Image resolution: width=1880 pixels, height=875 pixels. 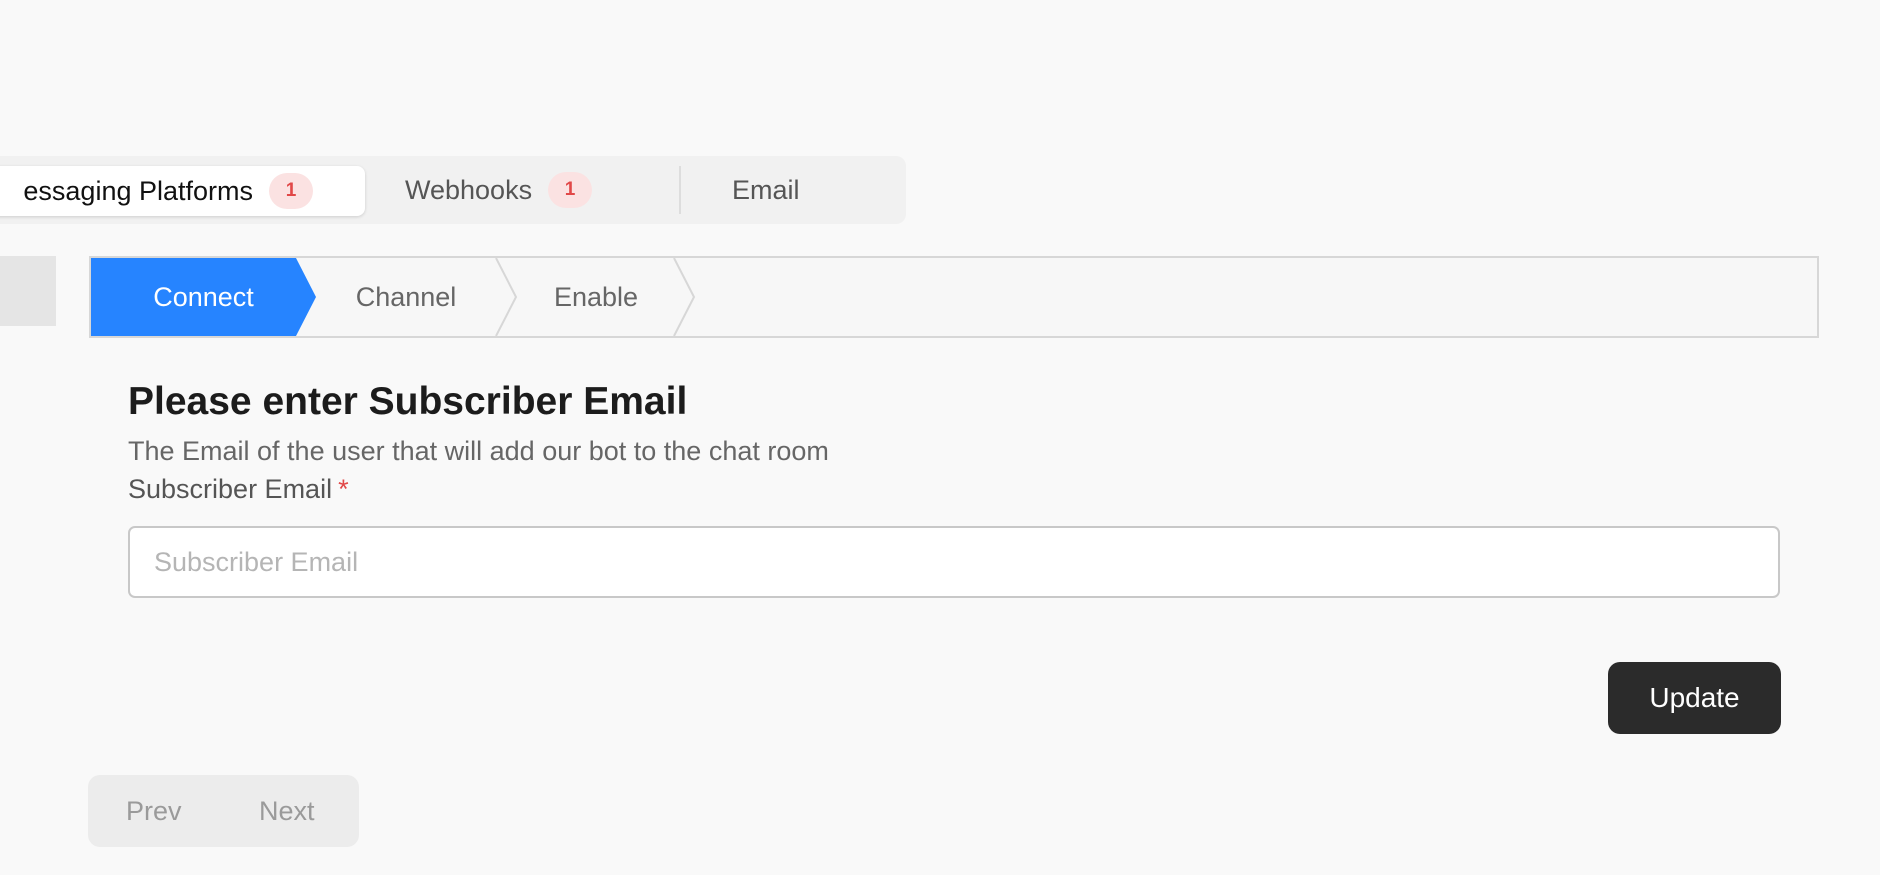 I want to click on tab-divider, so click(x=680, y=190).